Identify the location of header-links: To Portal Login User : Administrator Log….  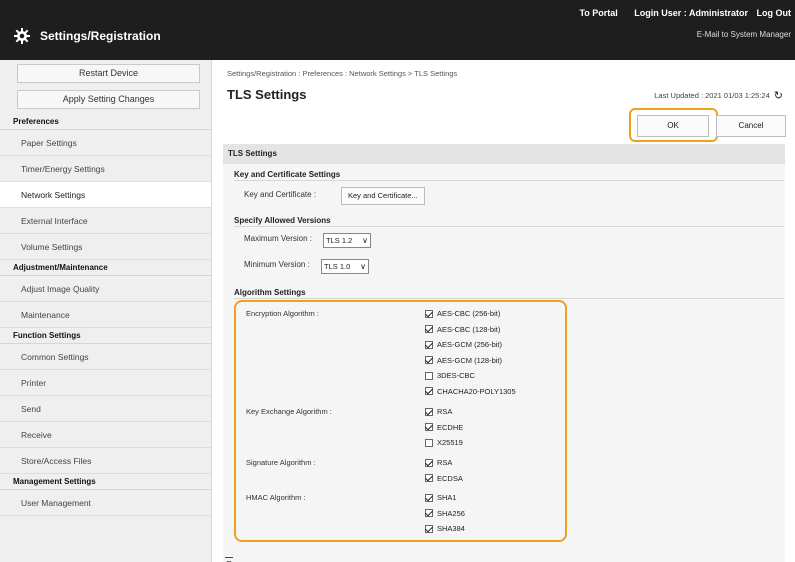
(678, 13).